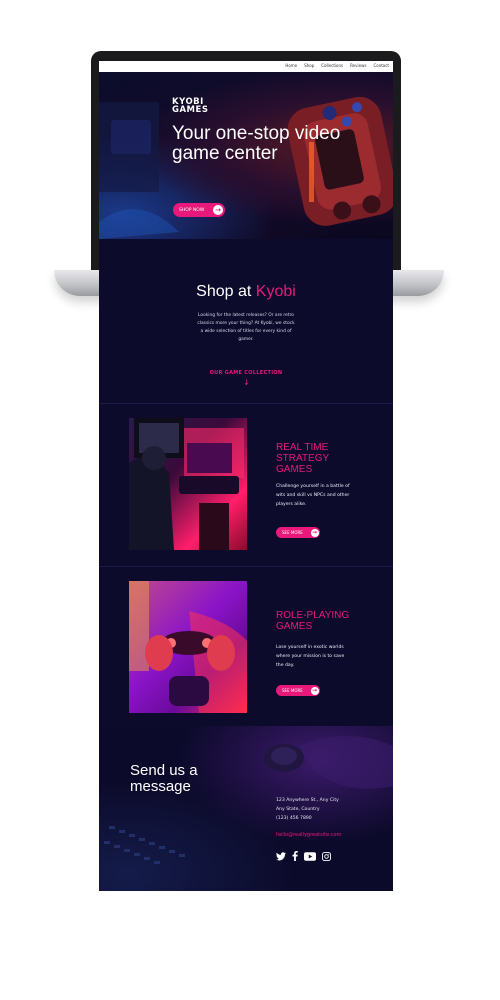  What do you see at coordinates (307, 800) in the screenshot?
I see `address-line-1: 123 Anywhere St., Any City` at bounding box center [307, 800].